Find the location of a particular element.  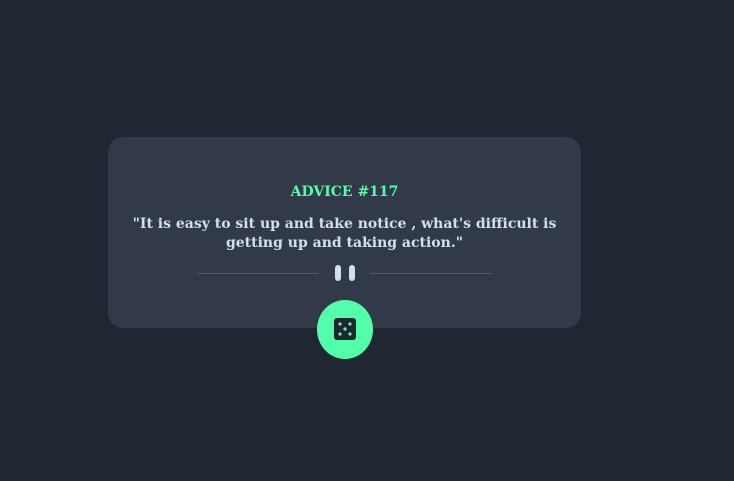

advice-id: ADVICE #117 is located at coordinates (344, 192).